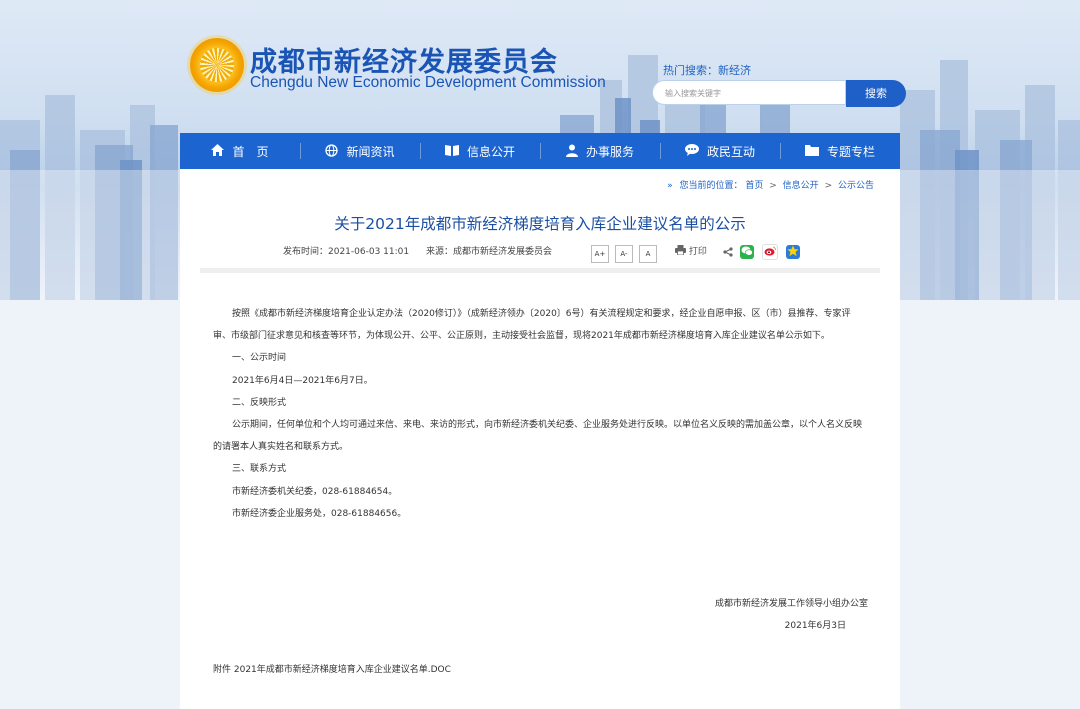  Describe the element at coordinates (332, 668) in the screenshot. I see `attachment-link: 附件 2021年成都市新经济梯度培育入库企业建议名单.DOC` at that location.